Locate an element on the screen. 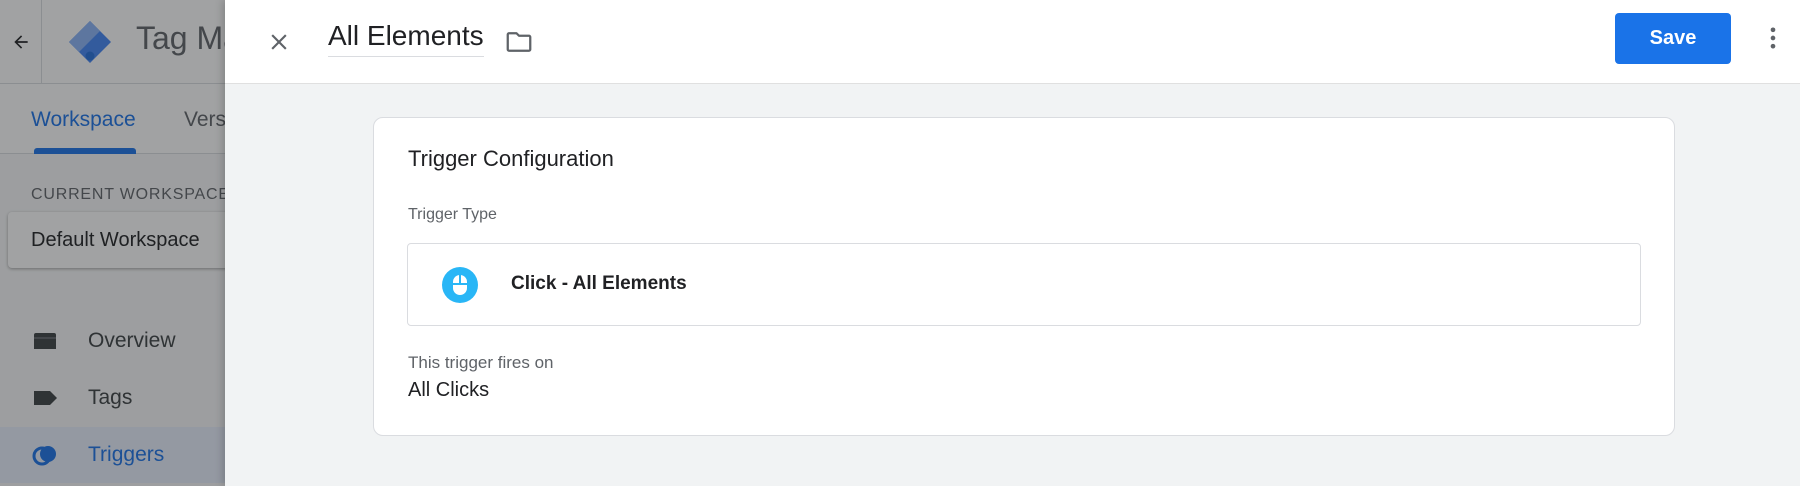 The height and width of the screenshot is (486, 1800). fires-on-label: This trigger fires on is located at coordinates (481, 362).